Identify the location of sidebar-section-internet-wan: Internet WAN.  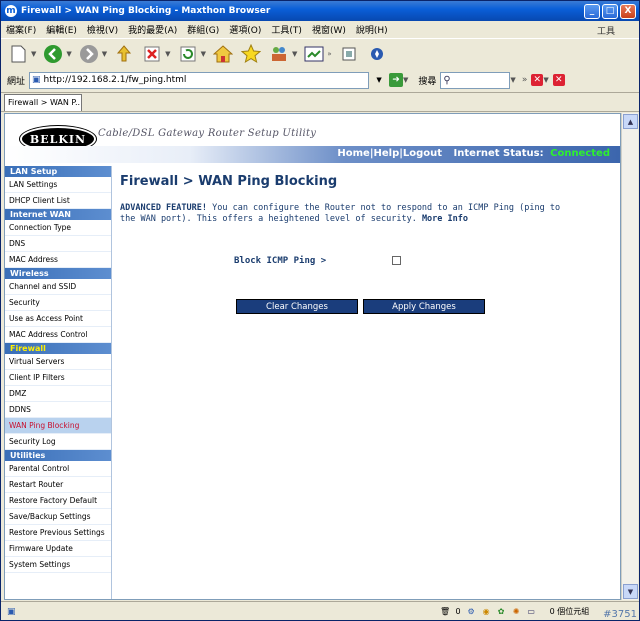
(58, 214).